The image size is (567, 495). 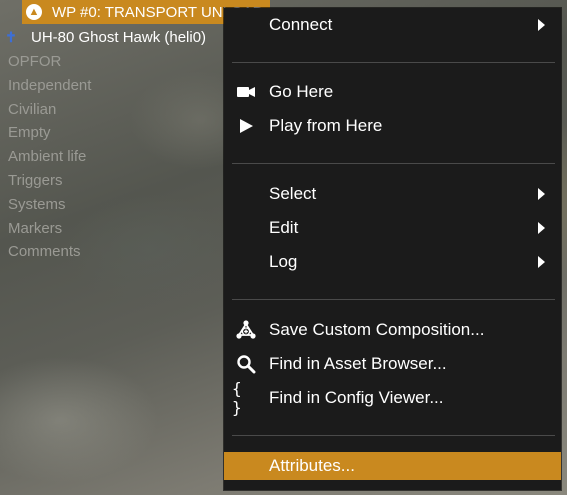 What do you see at coordinates (284, 227) in the screenshot?
I see `menu-item-label: Edit` at bounding box center [284, 227].